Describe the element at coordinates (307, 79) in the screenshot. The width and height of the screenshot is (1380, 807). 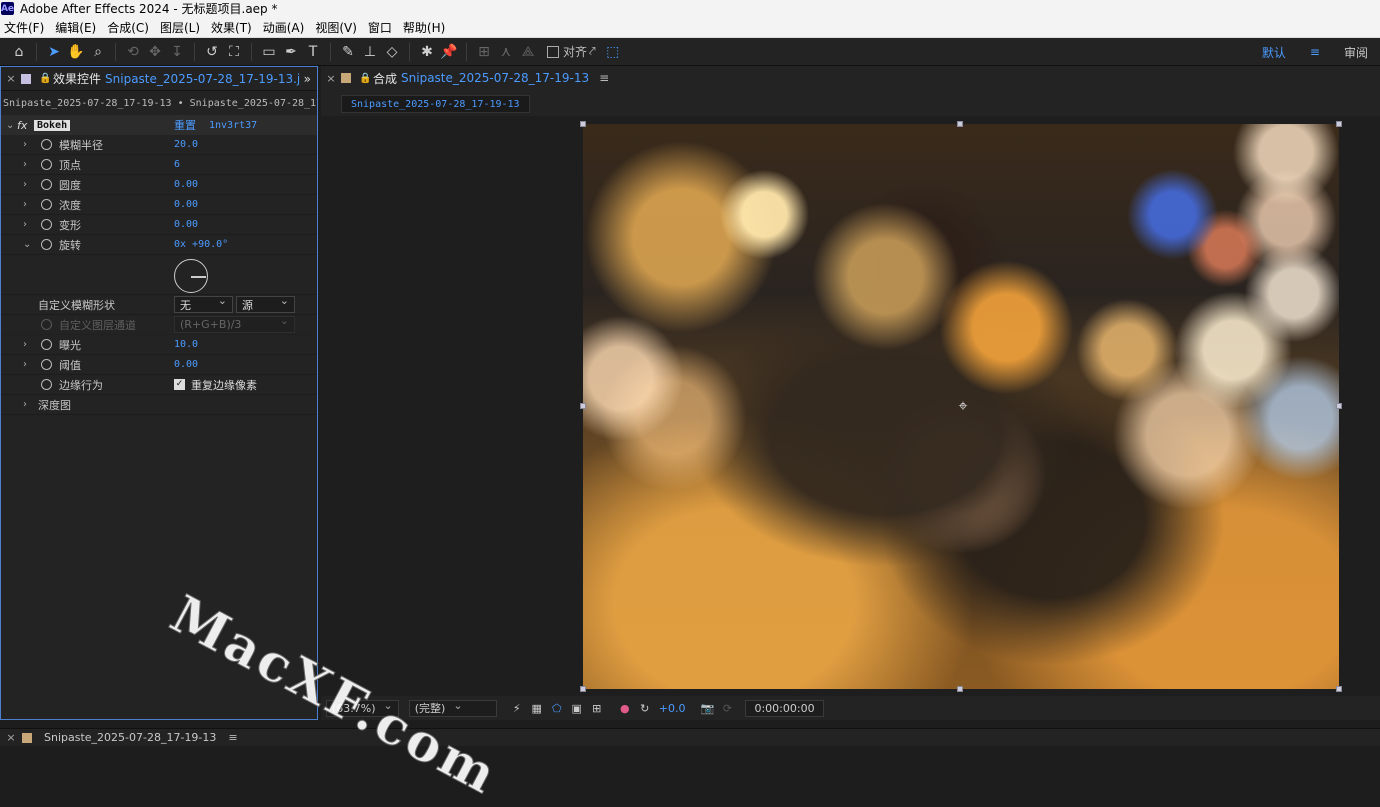
I see `panel-overflow-icon: »` at that location.